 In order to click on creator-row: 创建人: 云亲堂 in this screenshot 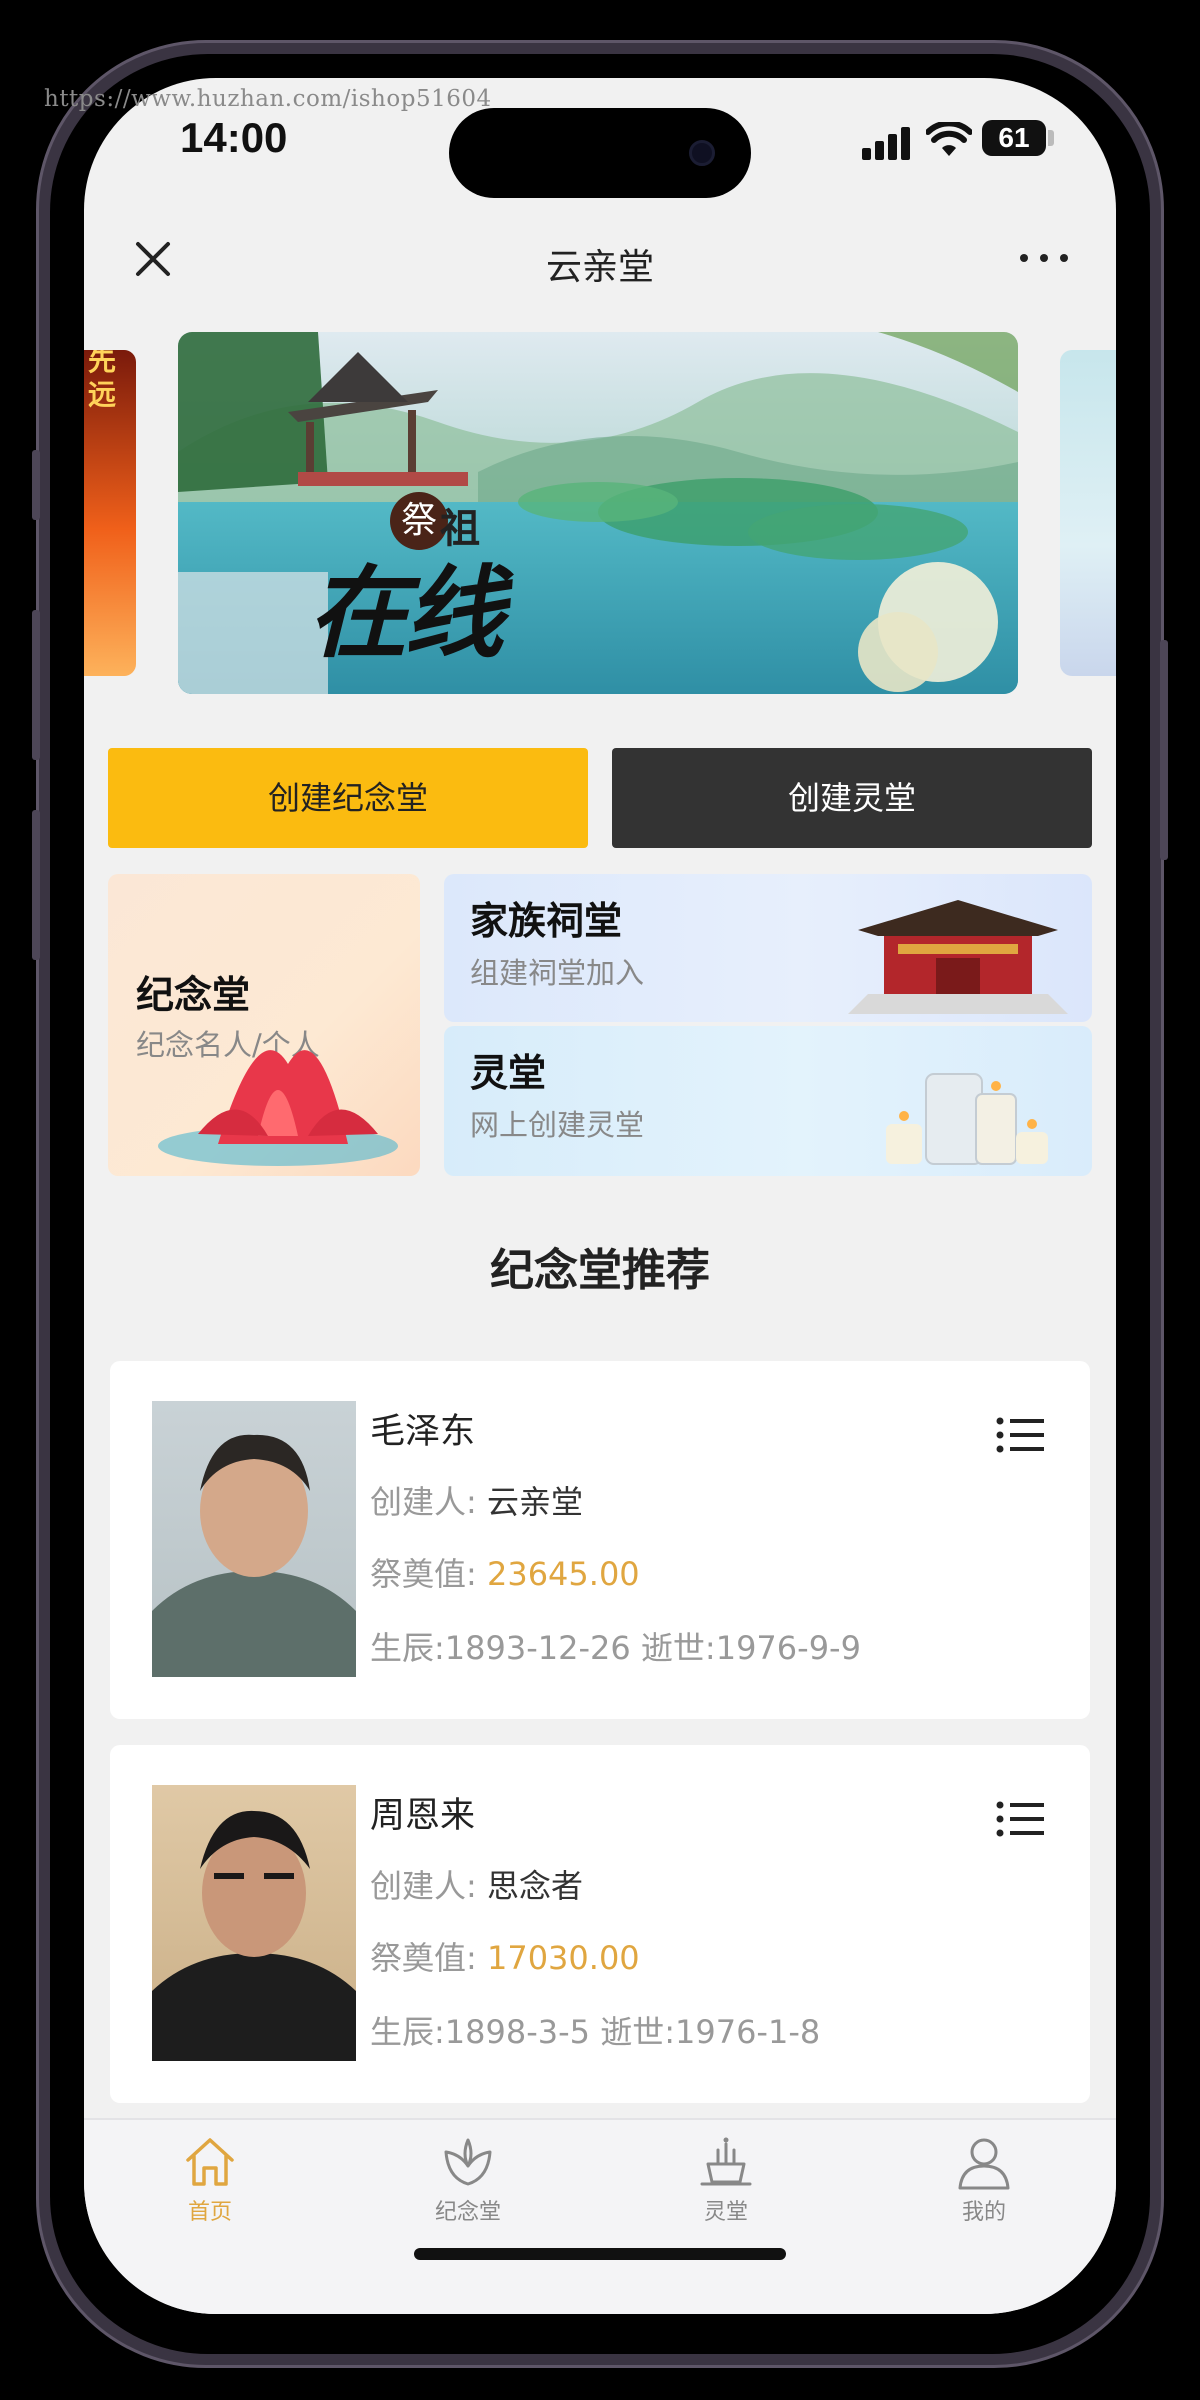, I will do `click(476, 1500)`.